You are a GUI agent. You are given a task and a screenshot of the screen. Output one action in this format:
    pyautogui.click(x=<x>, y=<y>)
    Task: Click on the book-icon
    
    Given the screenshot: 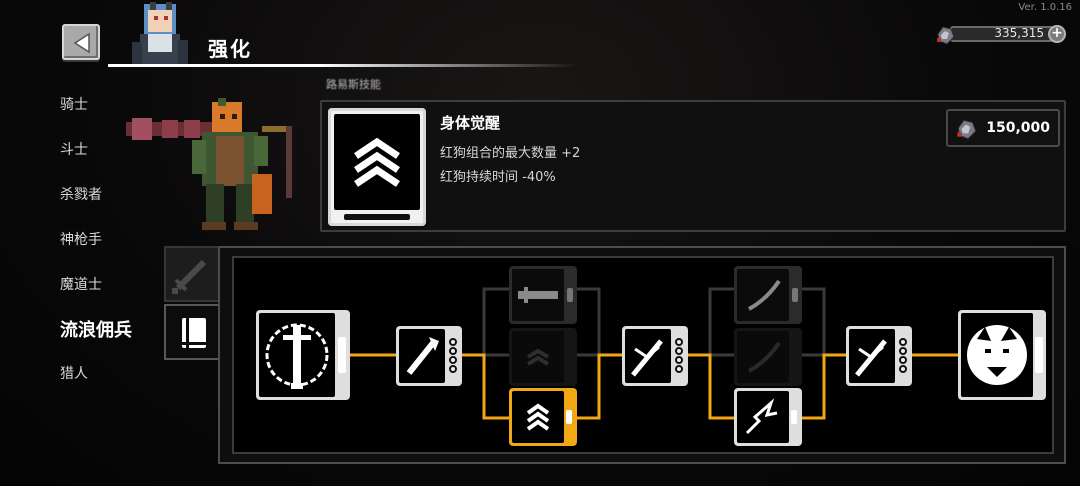 What is the action you would take?
    pyautogui.click(x=194, y=333)
    